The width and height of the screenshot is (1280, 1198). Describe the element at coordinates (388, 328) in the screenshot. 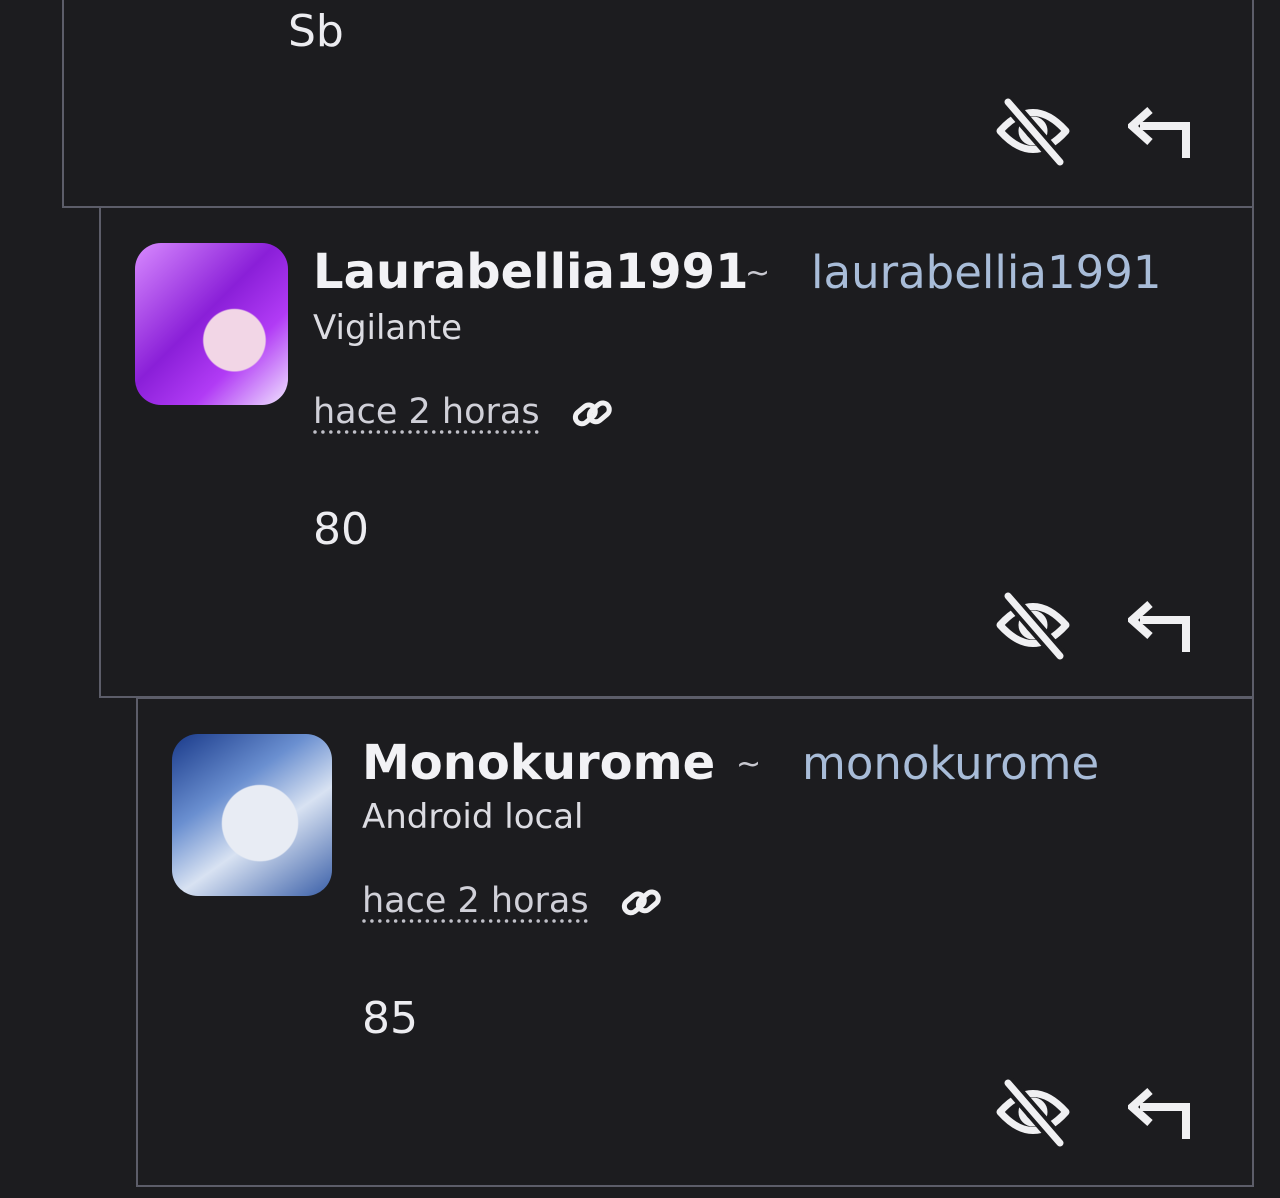

I see `user-role: Vigilante` at that location.